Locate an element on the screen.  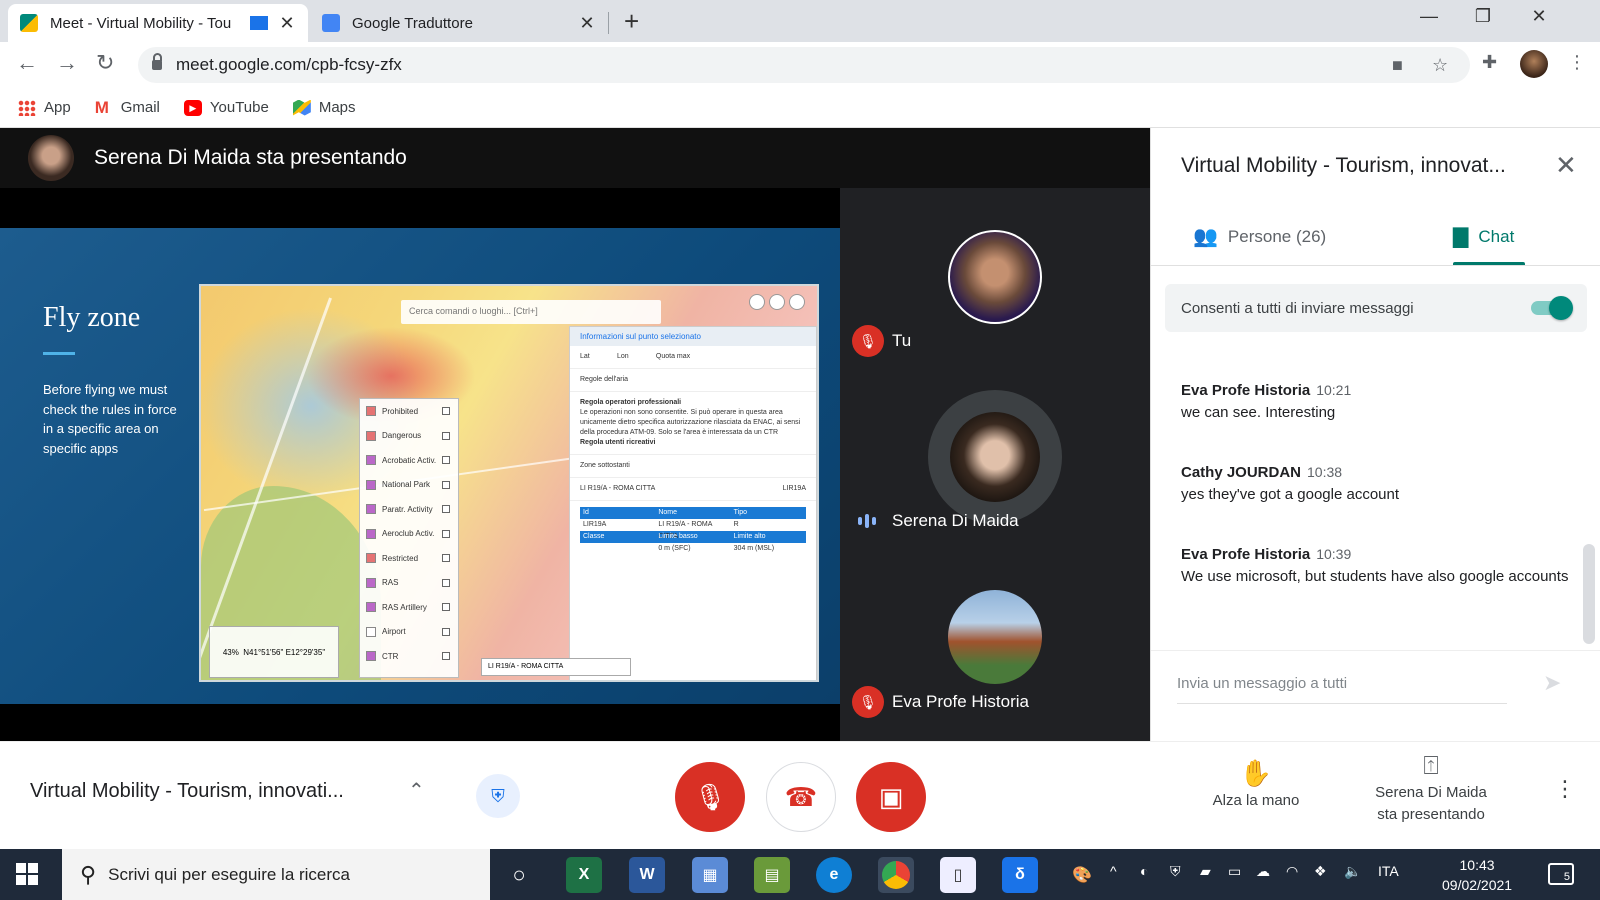
delta-app-icon: δ is located at coordinates (1020, 875).